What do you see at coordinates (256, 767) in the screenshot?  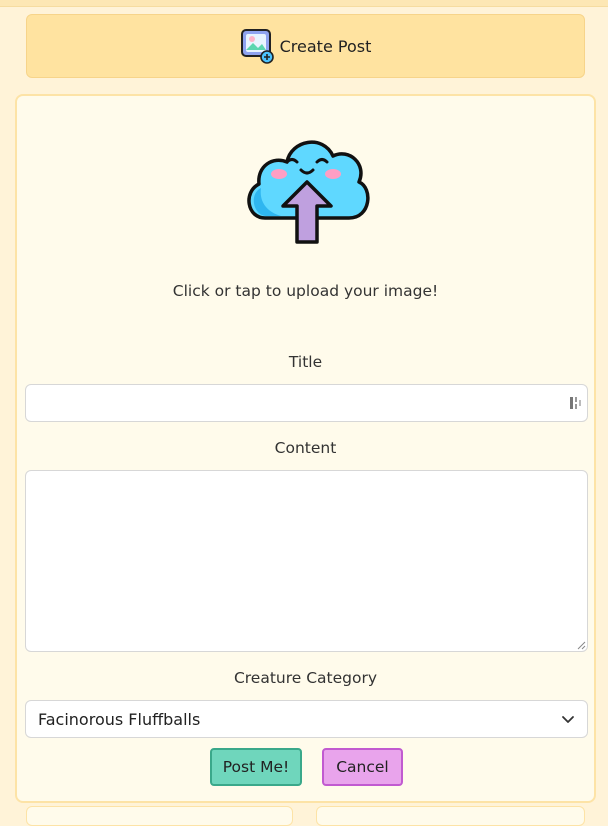 I see `post-button: Post Me!` at bounding box center [256, 767].